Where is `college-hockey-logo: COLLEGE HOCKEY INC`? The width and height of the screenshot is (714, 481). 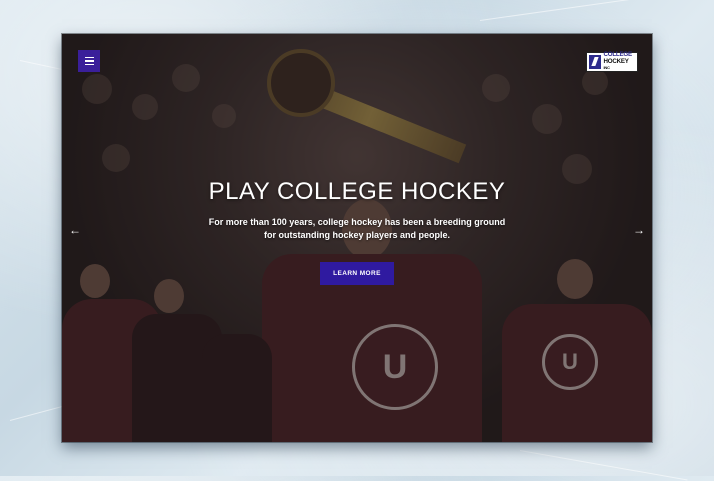
college-hockey-logo: COLLEGE HOCKEY INC is located at coordinates (612, 62).